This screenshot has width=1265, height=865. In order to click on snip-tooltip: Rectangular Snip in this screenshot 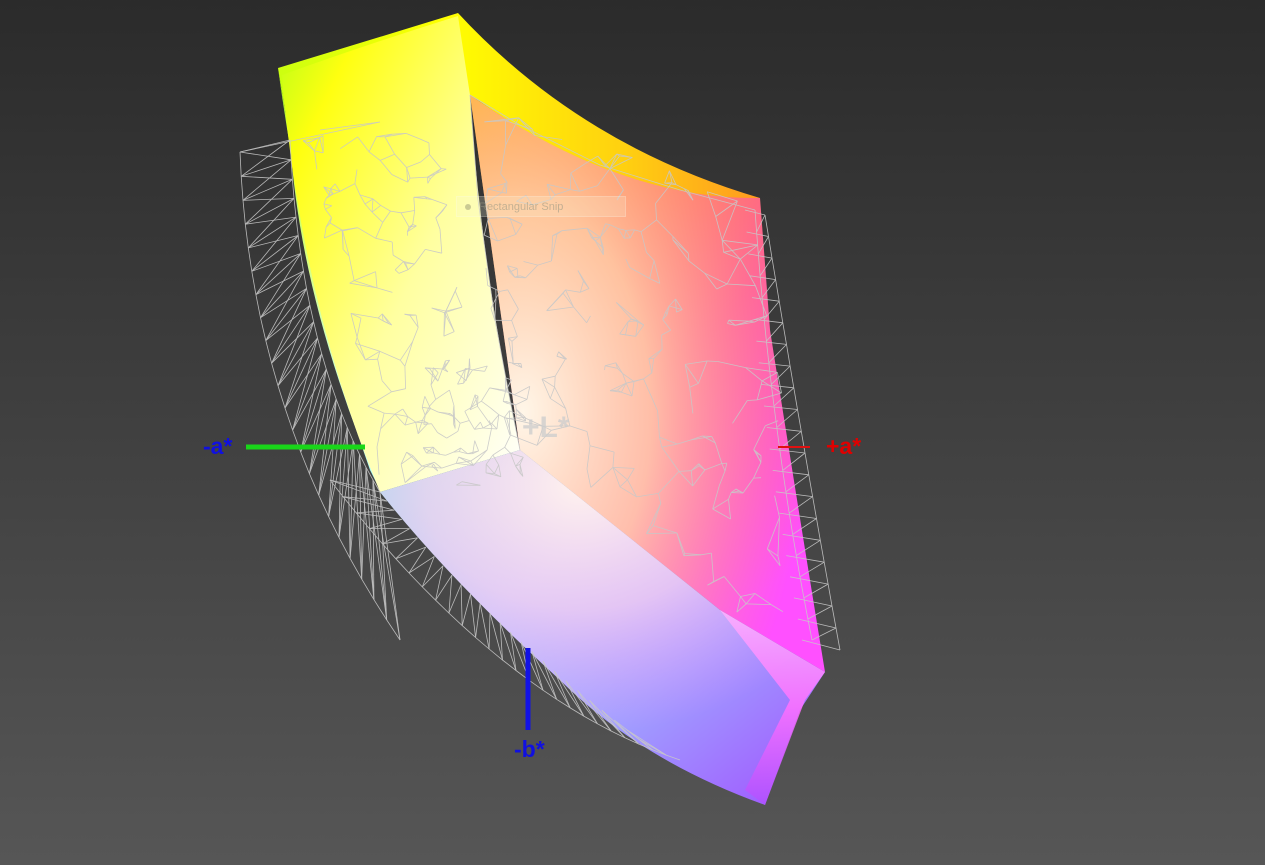, I will do `click(541, 206)`.